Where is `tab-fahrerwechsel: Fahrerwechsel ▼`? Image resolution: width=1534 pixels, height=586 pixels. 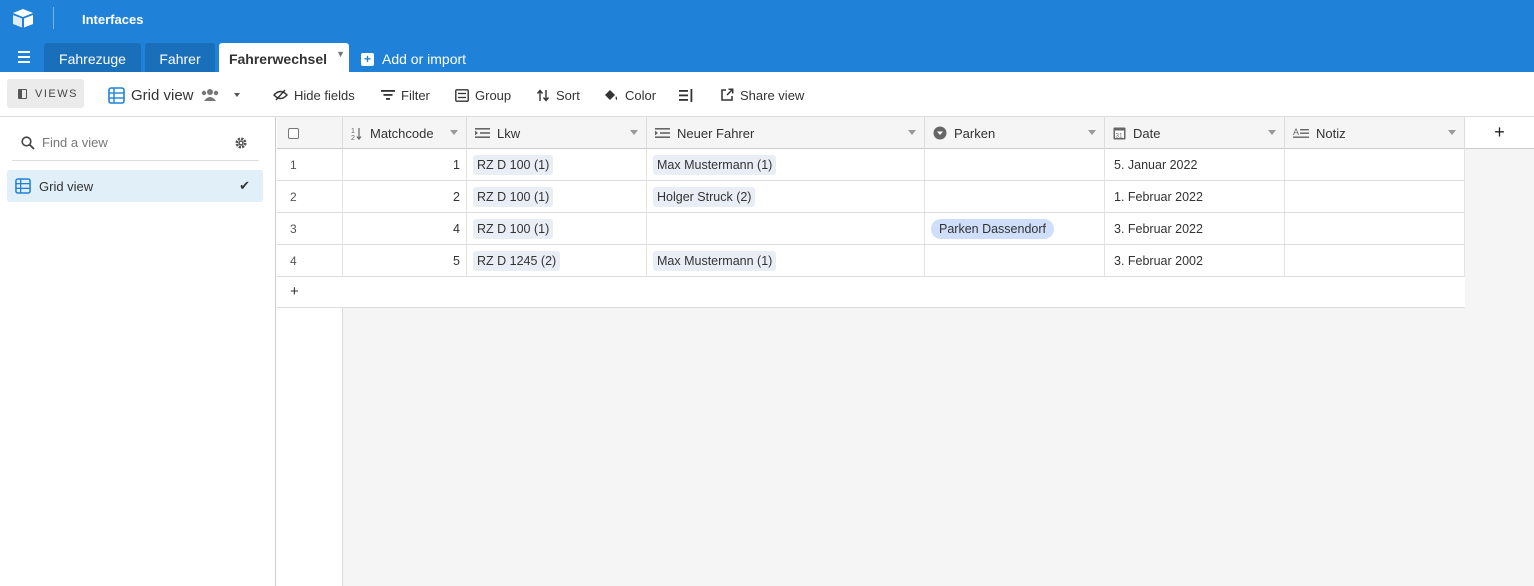 tab-fahrerwechsel: Fahrerwechsel ▼ is located at coordinates (284, 57).